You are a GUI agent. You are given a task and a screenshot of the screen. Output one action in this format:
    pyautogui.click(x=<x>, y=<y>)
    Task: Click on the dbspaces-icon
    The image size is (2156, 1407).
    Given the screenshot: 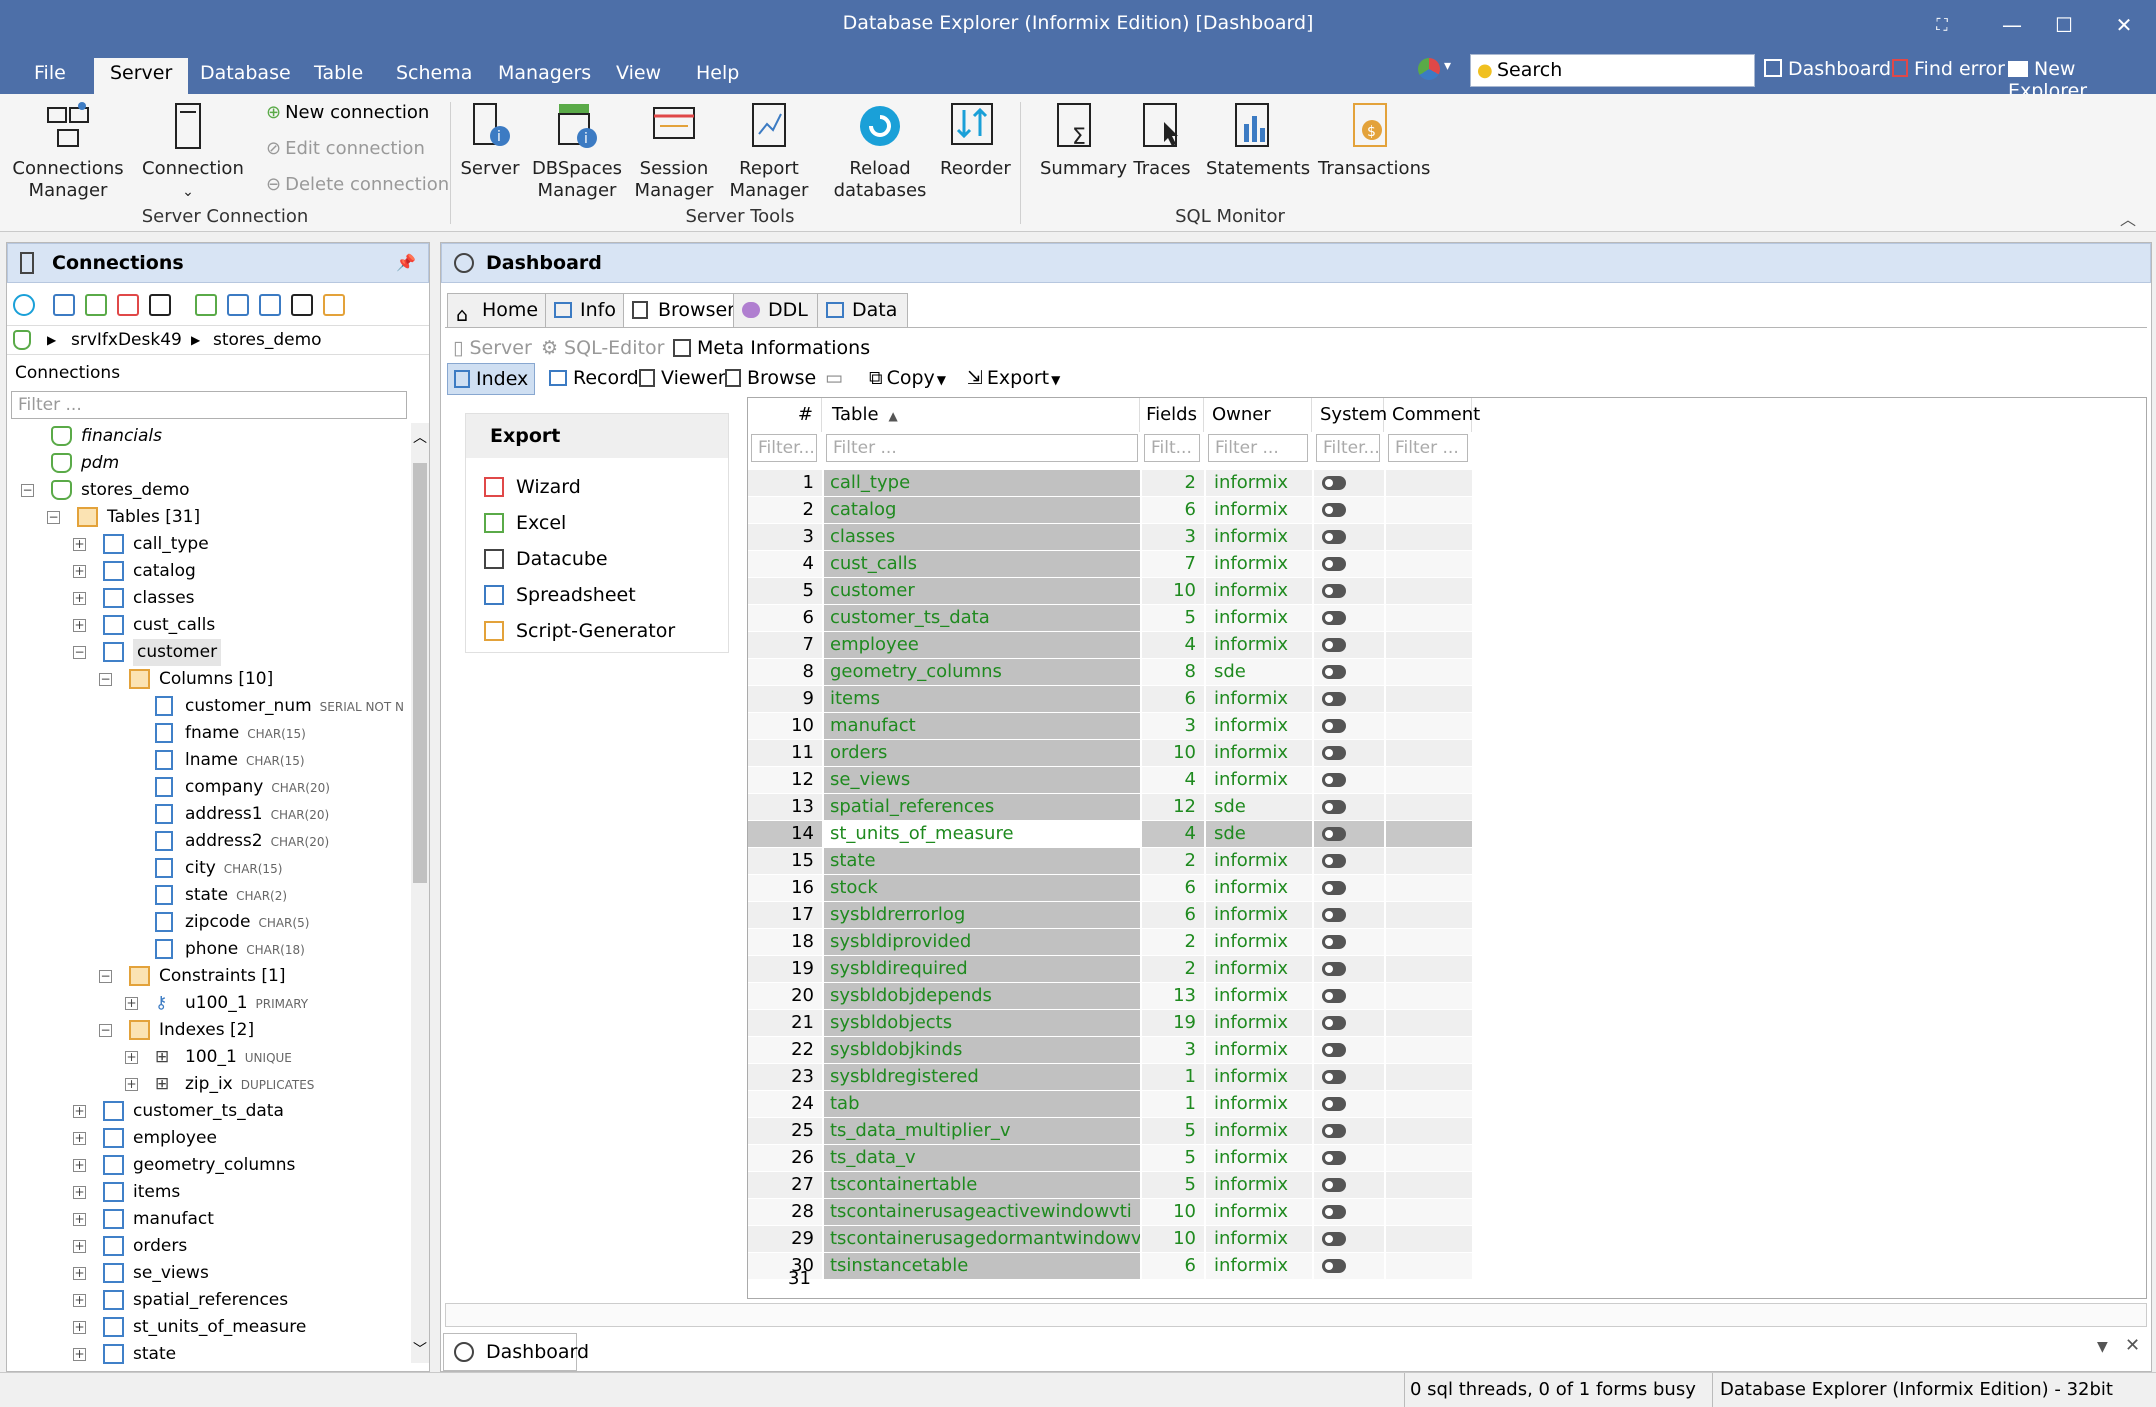 What is the action you would take?
    pyautogui.click(x=96, y=305)
    